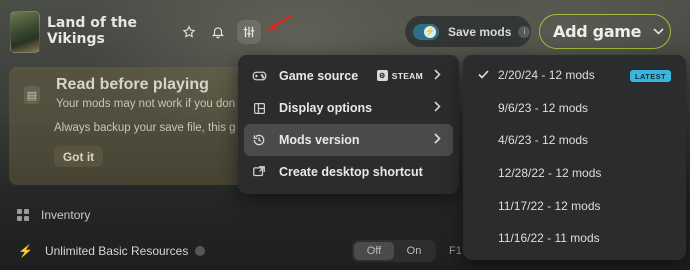  I want to click on layout-icon, so click(259, 108).